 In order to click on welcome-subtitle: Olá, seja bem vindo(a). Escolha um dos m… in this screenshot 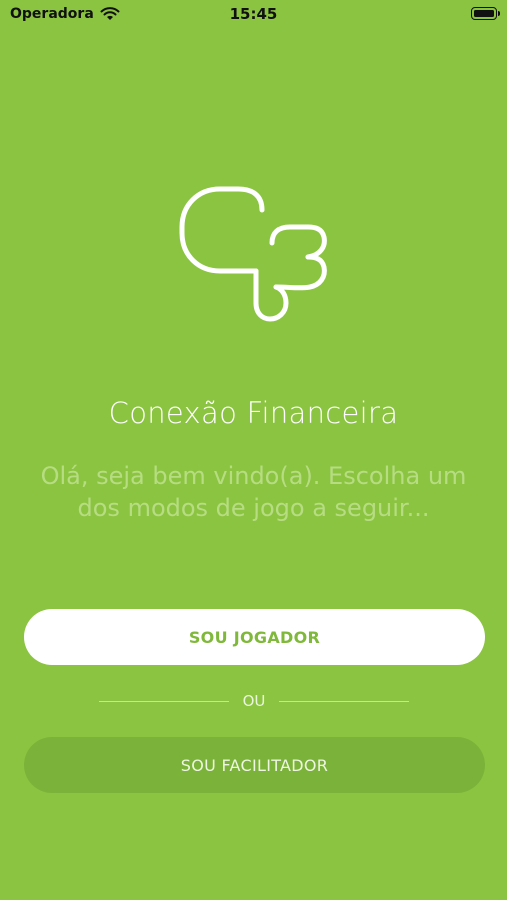, I will do `click(253, 492)`.